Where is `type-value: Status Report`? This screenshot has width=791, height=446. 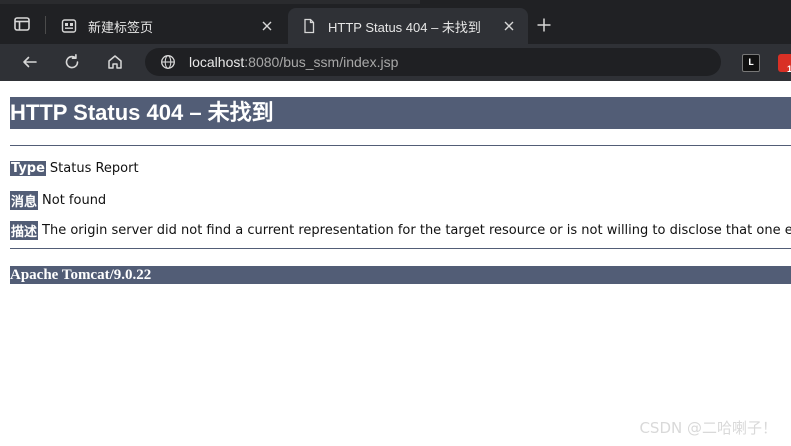 type-value: Status Report is located at coordinates (94, 168).